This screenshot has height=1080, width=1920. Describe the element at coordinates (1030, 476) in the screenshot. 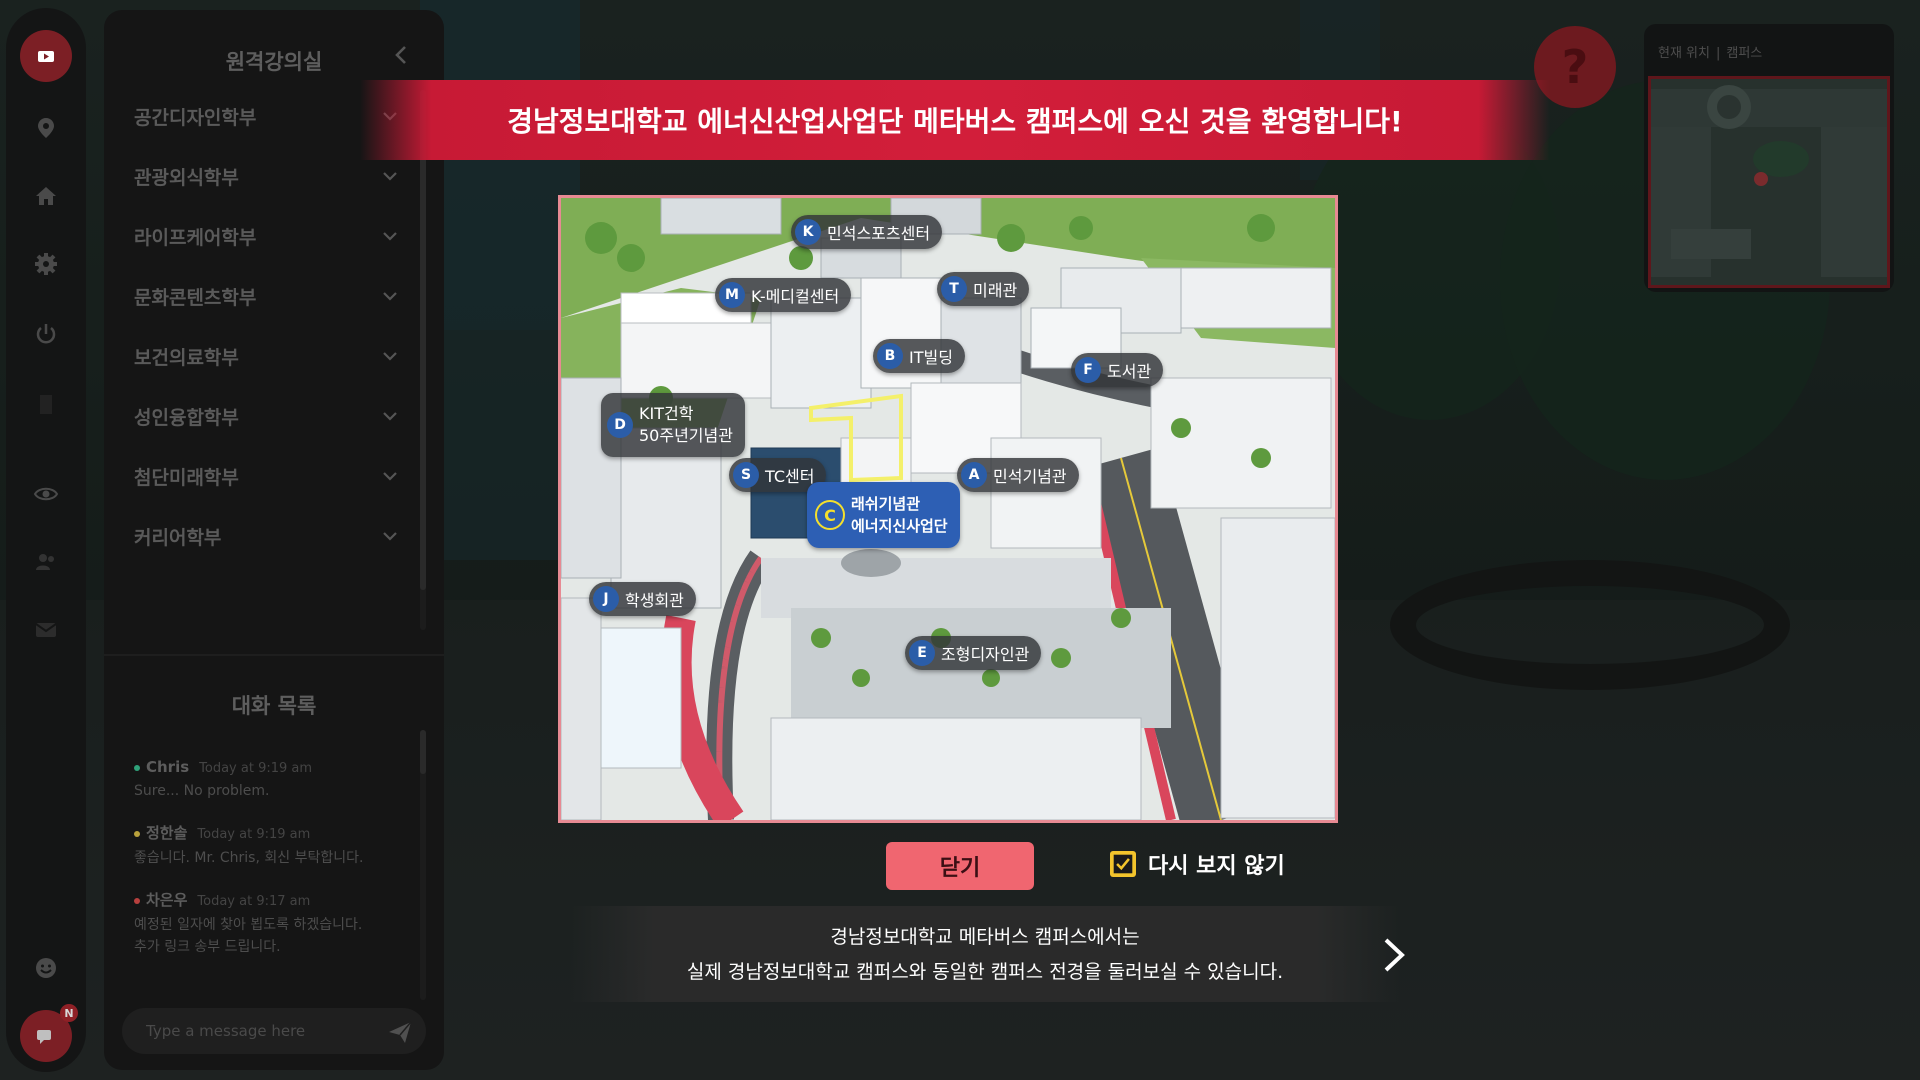

I see `poi-name: 민석기념관` at that location.